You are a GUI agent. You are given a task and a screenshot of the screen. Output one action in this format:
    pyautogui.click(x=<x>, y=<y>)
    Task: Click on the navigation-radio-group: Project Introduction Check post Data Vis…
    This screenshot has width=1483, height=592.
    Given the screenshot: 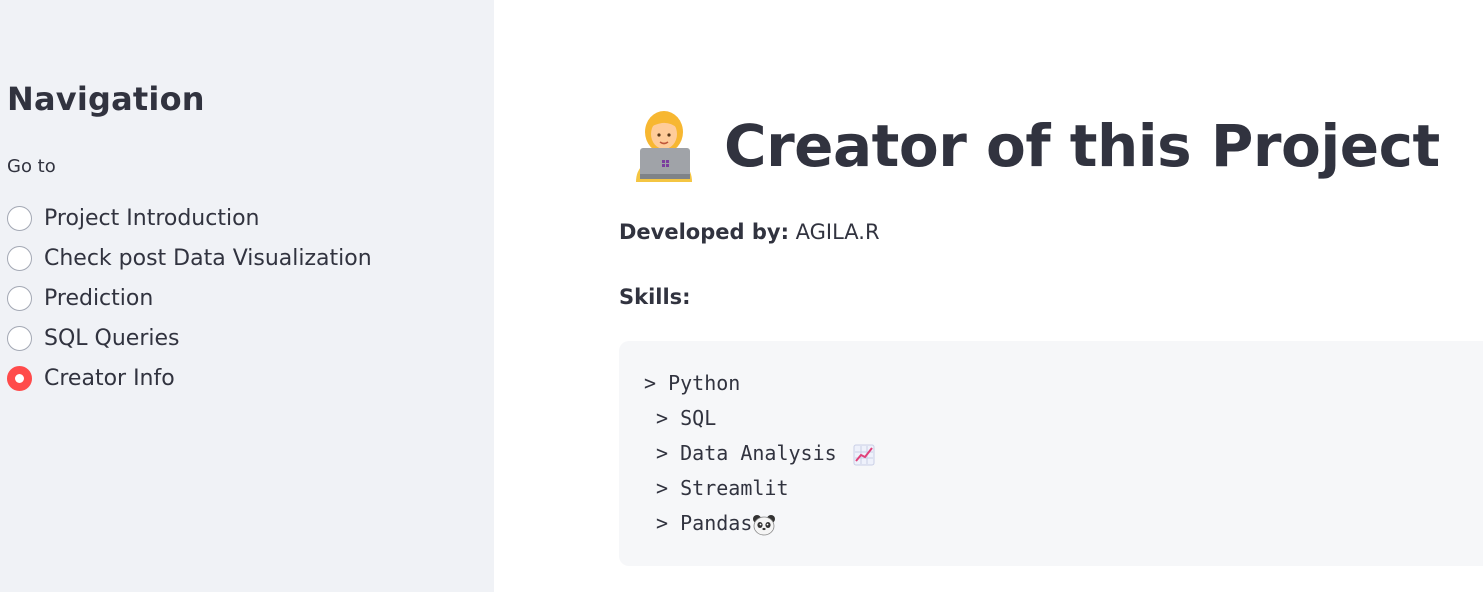 What is the action you would take?
    pyautogui.click(x=189, y=298)
    